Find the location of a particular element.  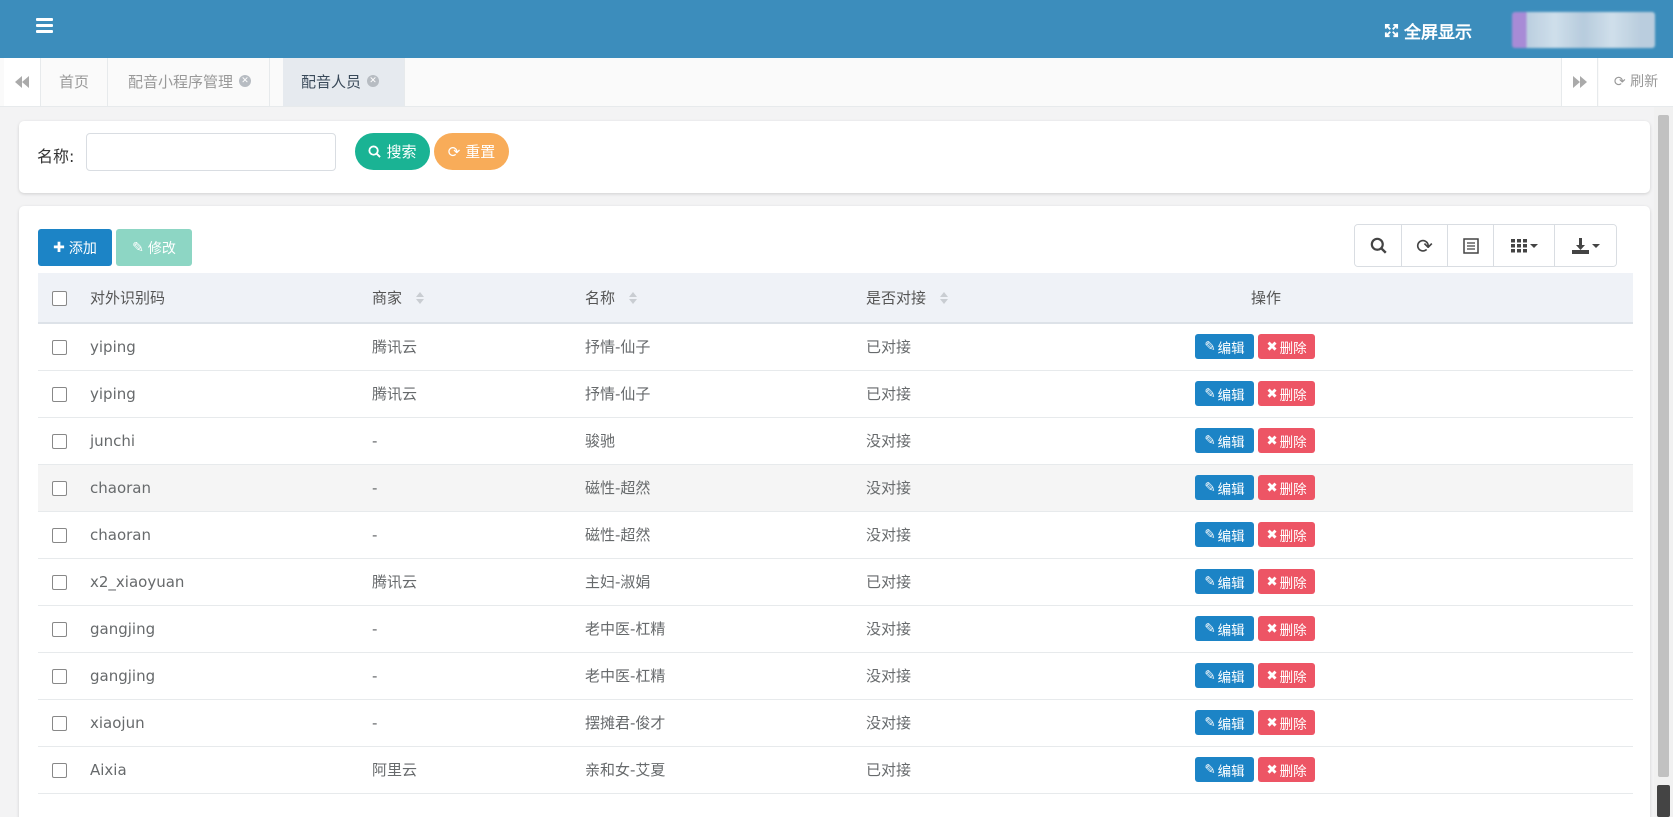

refresh-table-button: ⟳ is located at coordinates (1425, 245).